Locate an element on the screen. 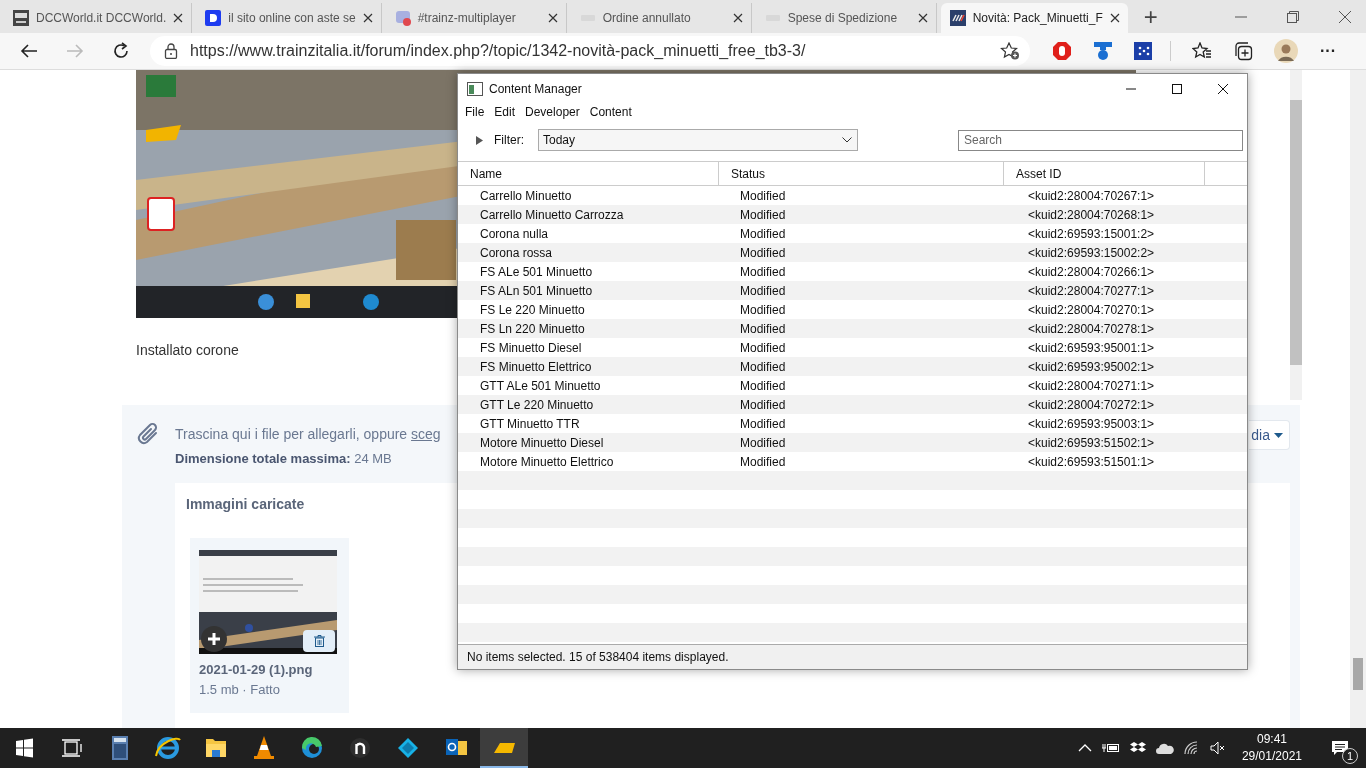 The height and width of the screenshot is (768, 1366). wifi-icon is located at coordinates (1191, 748).